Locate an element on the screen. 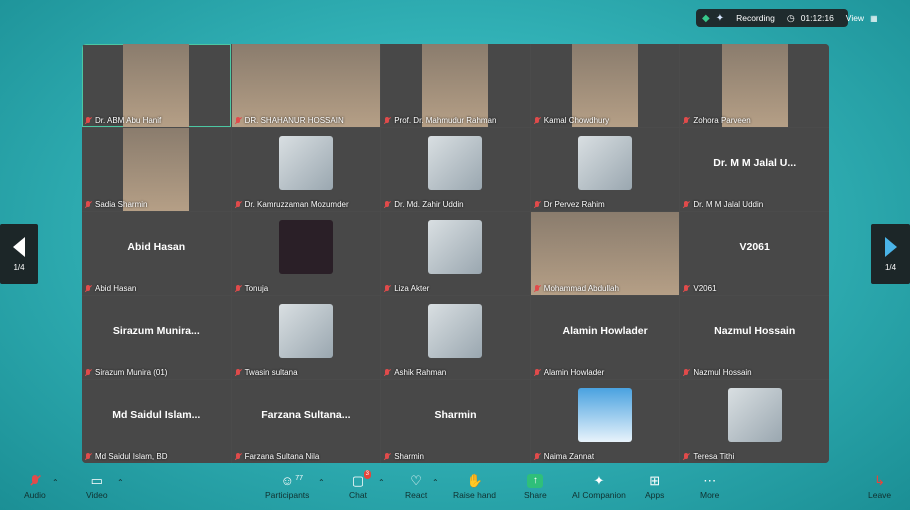 The width and height of the screenshot is (910, 510). participant-tile: DR. SHAHANUR HOSSAIN is located at coordinates (306, 85).